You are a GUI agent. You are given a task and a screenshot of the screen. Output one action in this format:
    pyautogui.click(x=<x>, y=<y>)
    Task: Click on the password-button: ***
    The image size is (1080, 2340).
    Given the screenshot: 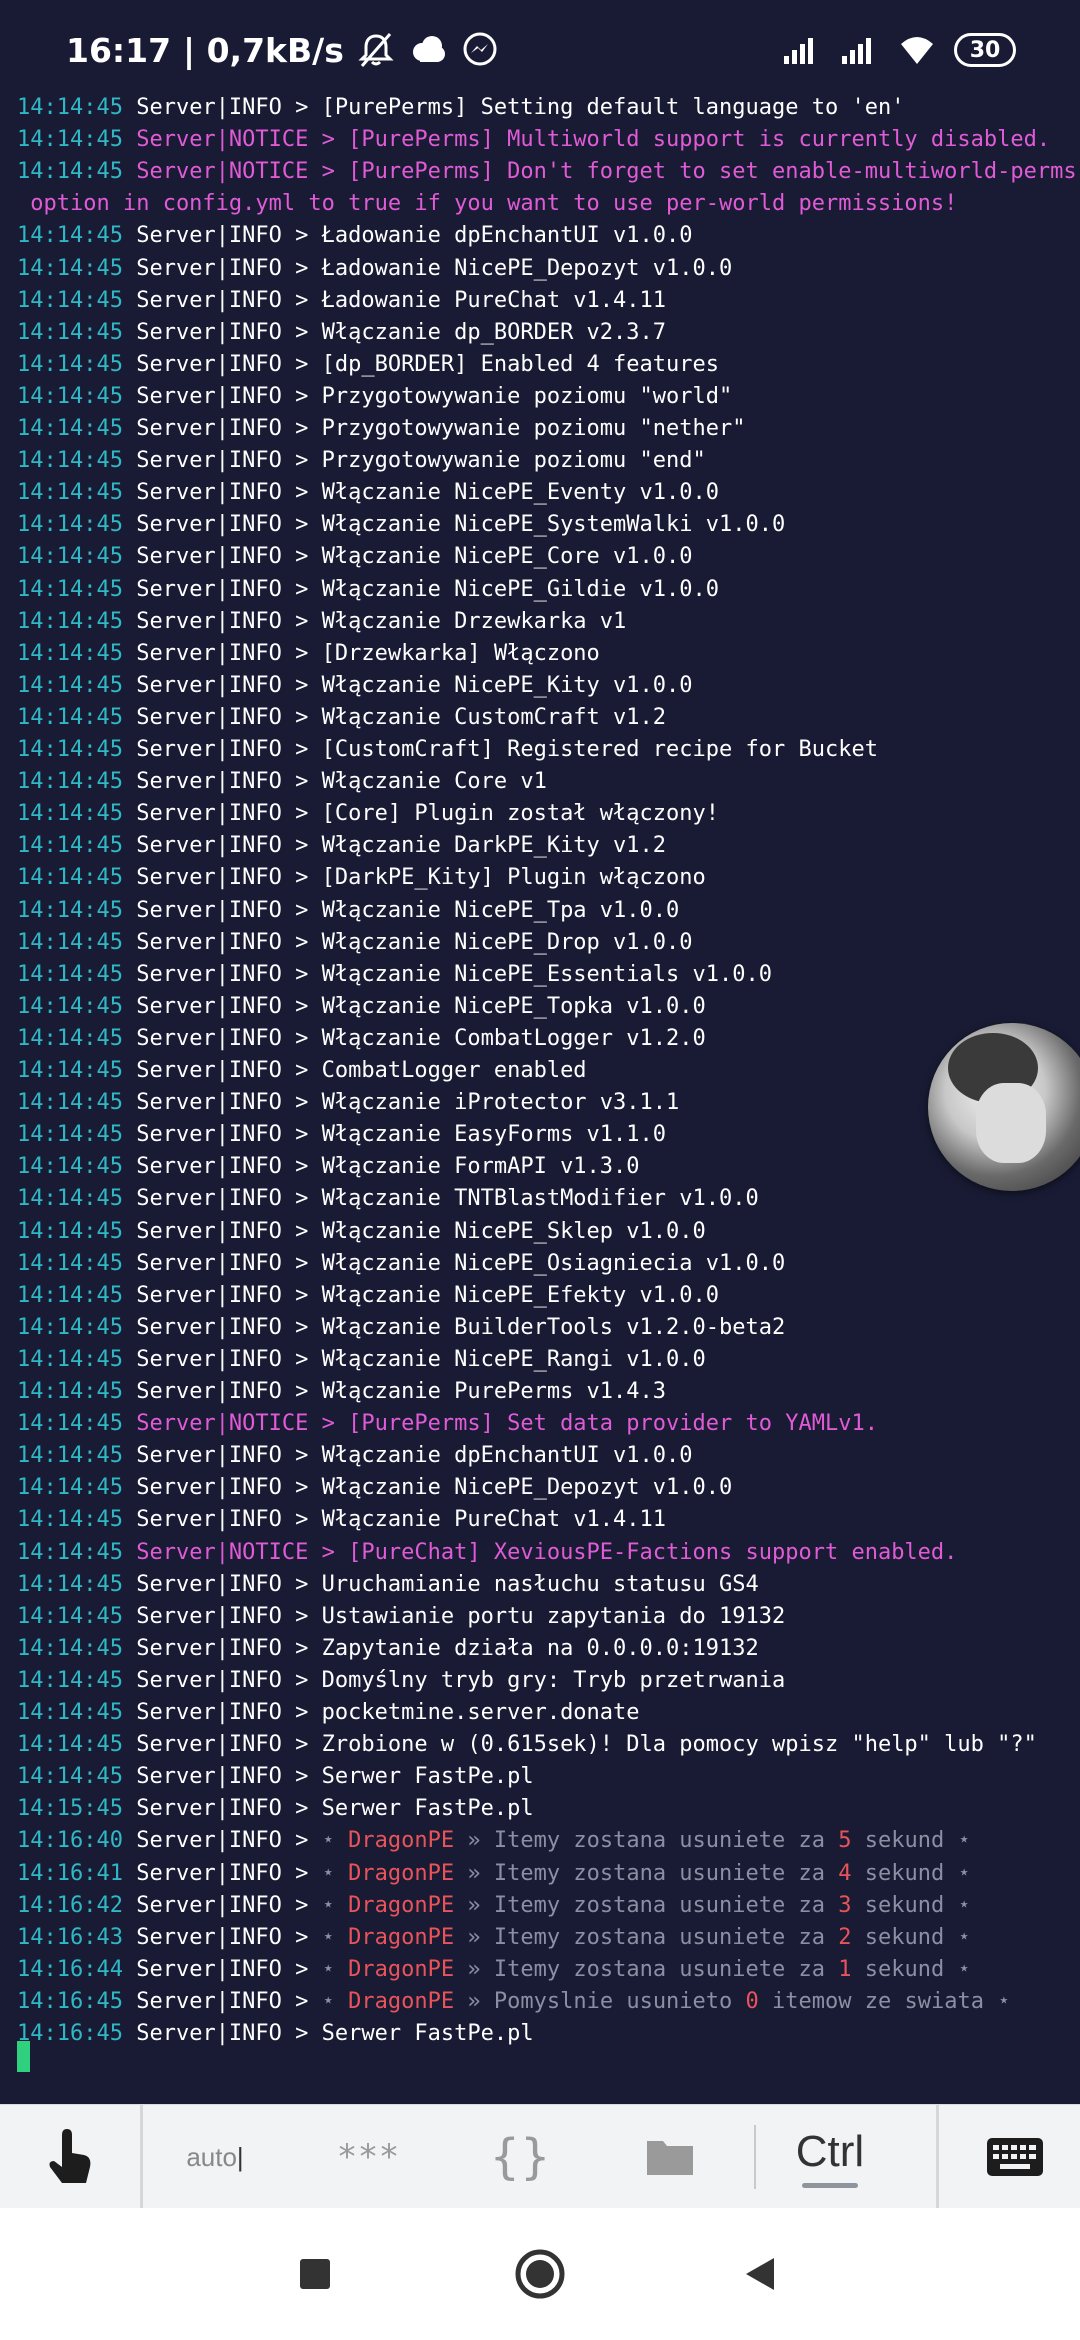 What is the action you would take?
    pyautogui.click(x=370, y=2157)
    